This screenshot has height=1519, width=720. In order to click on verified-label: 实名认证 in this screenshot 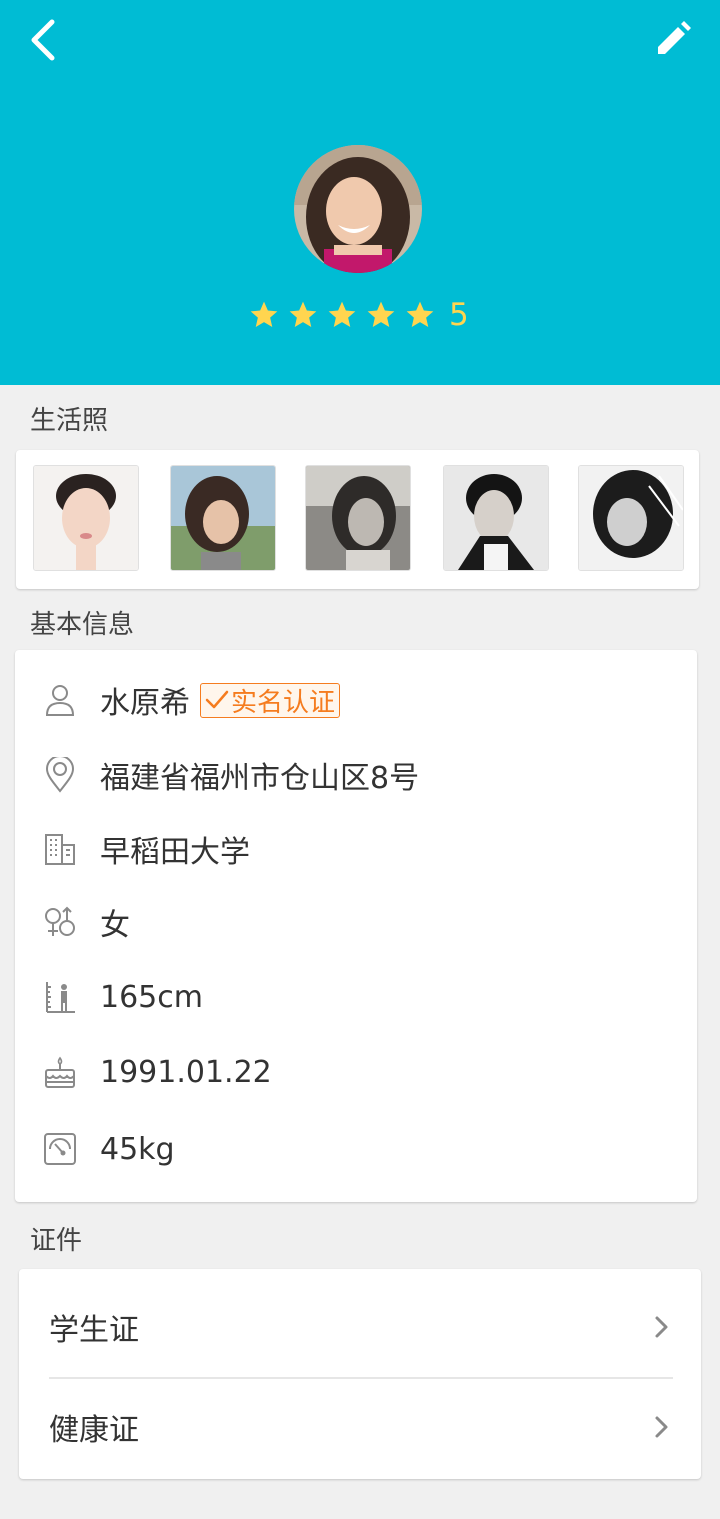, I will do `click(283, 702)`.